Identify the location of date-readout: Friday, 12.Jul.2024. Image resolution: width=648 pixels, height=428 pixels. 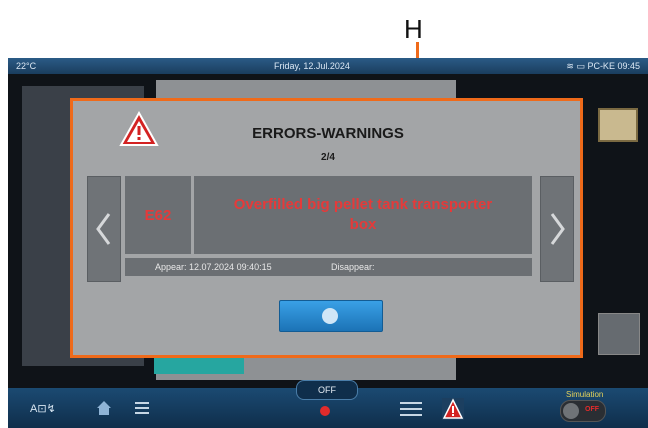
(312, 66).